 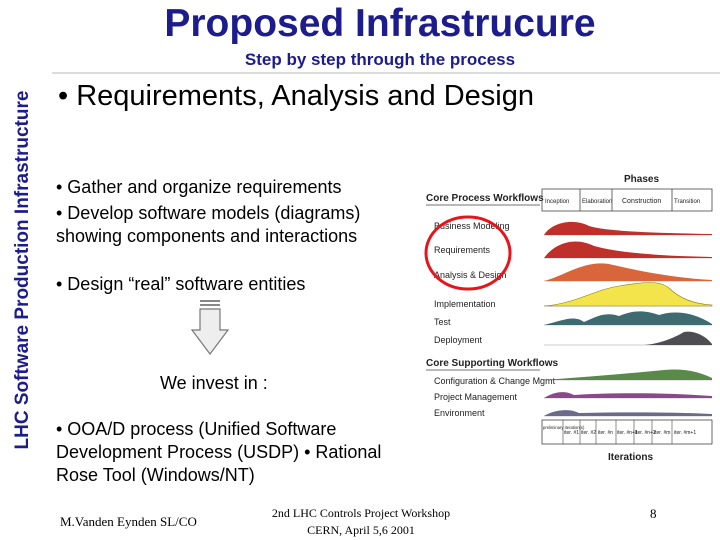 I want to click on hump-analysis-design, so click(x=628, y=272).